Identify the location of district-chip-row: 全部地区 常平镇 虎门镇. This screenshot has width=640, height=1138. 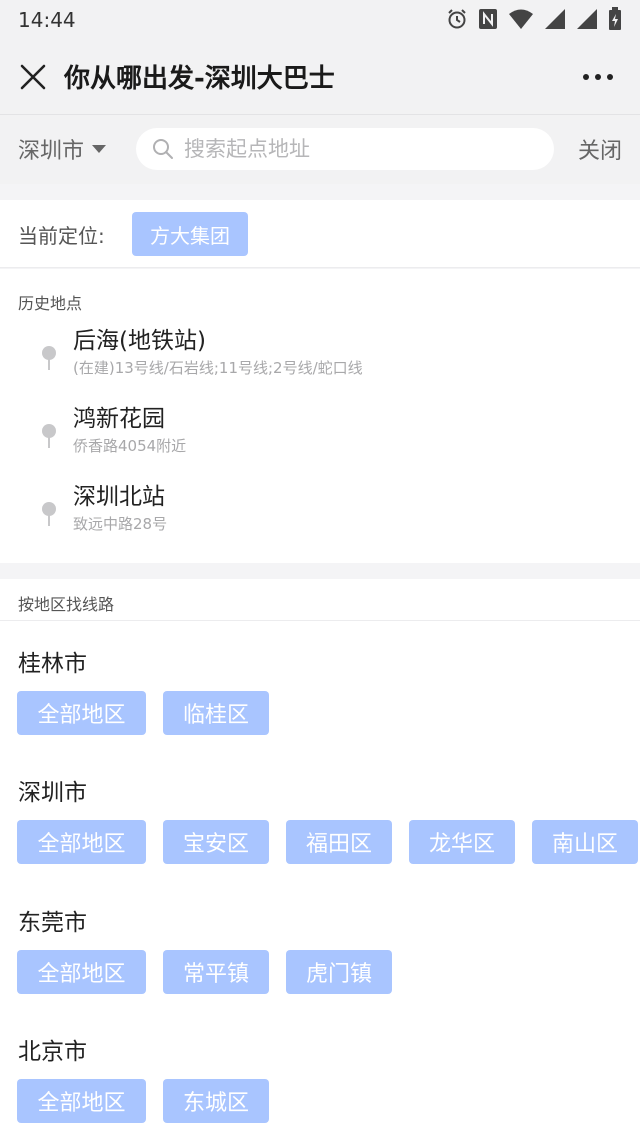
(204, 972).